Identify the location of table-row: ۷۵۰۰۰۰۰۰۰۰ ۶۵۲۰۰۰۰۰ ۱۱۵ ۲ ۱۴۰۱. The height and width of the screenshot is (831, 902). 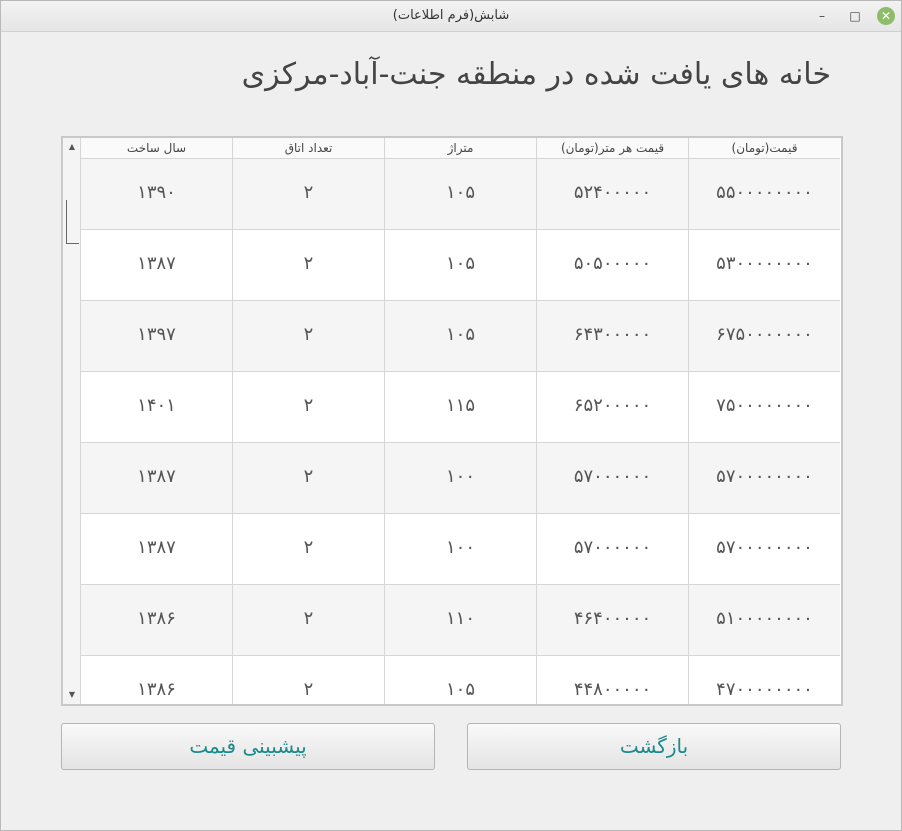
(460, 407).